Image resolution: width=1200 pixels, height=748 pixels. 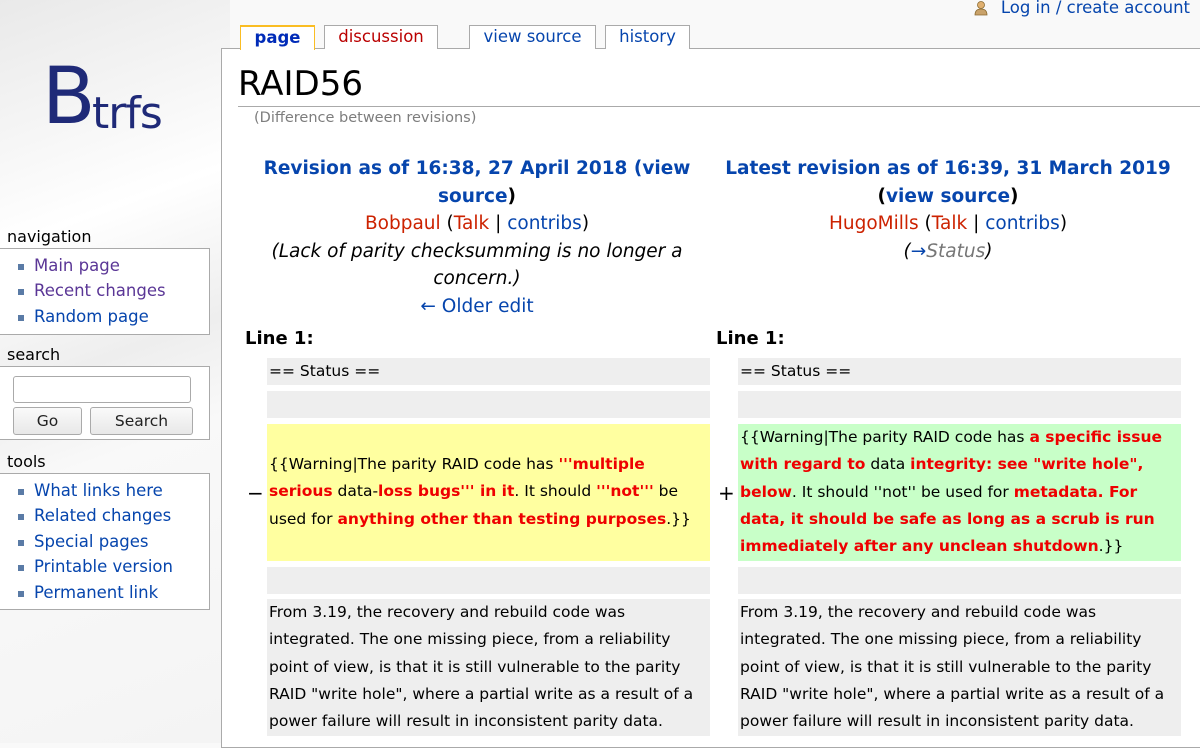 What do you see at coordinates (726, 493) in the screenshot?
I see `added-line-marker: +` at bounding box center [726, 493].